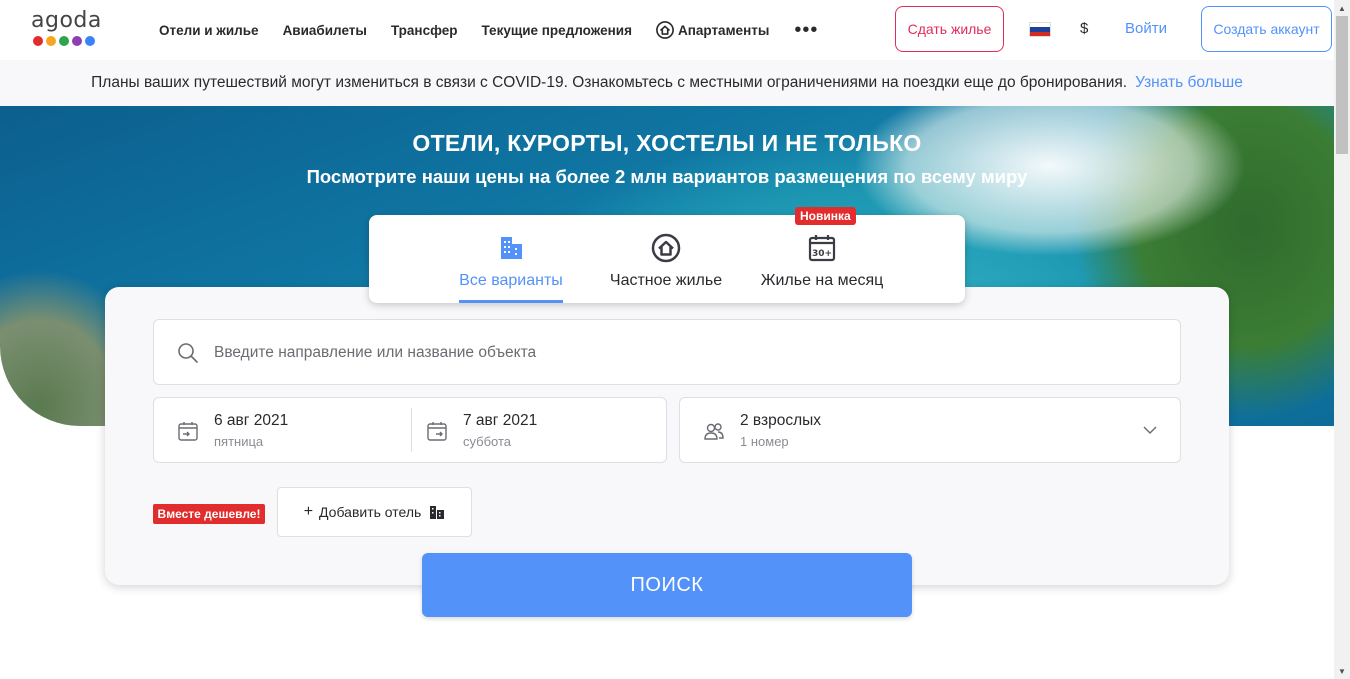  Describe the element at coordinates (822, 248) in the screenshot. I see `calendar-30-icon: 30+` at that location.